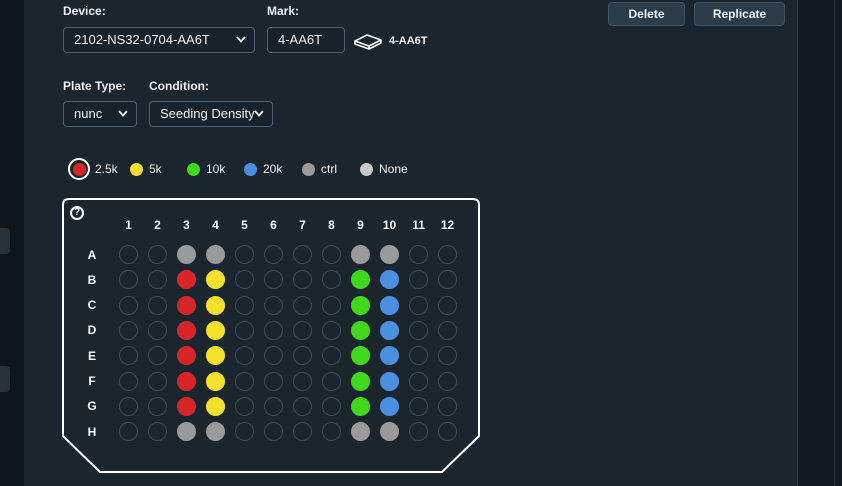 This screenshot has width=842, height=486. What do you see at coordinates (418, 406) in the screenshot?
I see `well-G11` at bounding box center [418, 406].